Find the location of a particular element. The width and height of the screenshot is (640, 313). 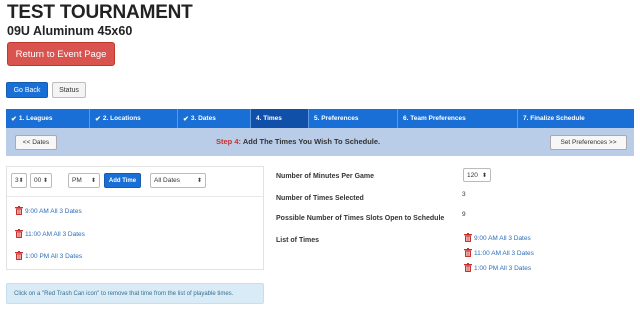

divider is located at coordinates (135, 196).